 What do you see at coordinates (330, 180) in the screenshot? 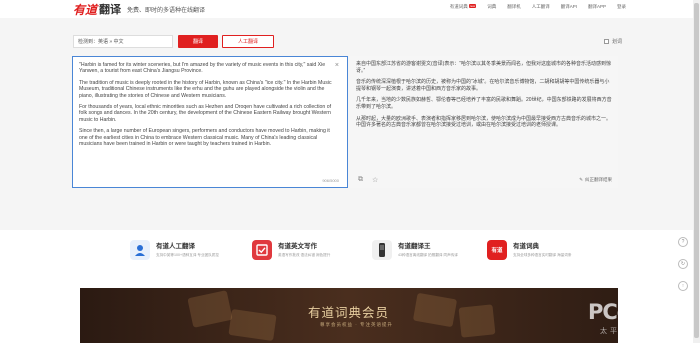
I see `char-counter: 906/5000` at bounding box center [330, 180].